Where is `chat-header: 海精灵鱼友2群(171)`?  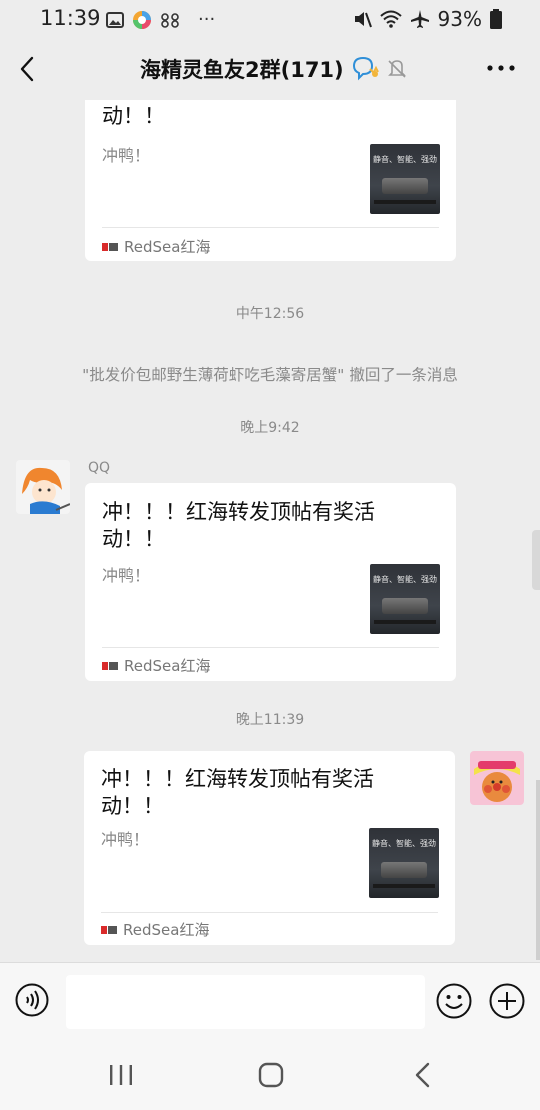 chat-header: 海精灵鱼友2群(171) is located at coordinates (270, 69).